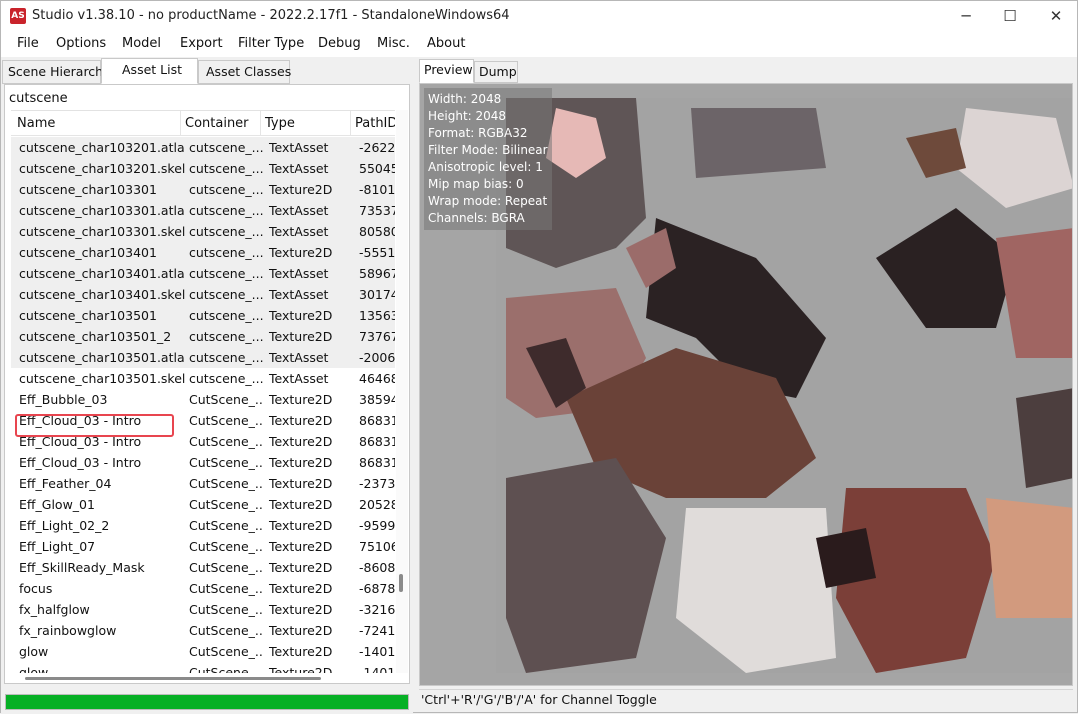 The image size is (1078, 714). What do you see at coordinates (102, 168) in the screenshot?
I see `cell-name: cutscene_char103201.skel` at bounding box center [102, 168].